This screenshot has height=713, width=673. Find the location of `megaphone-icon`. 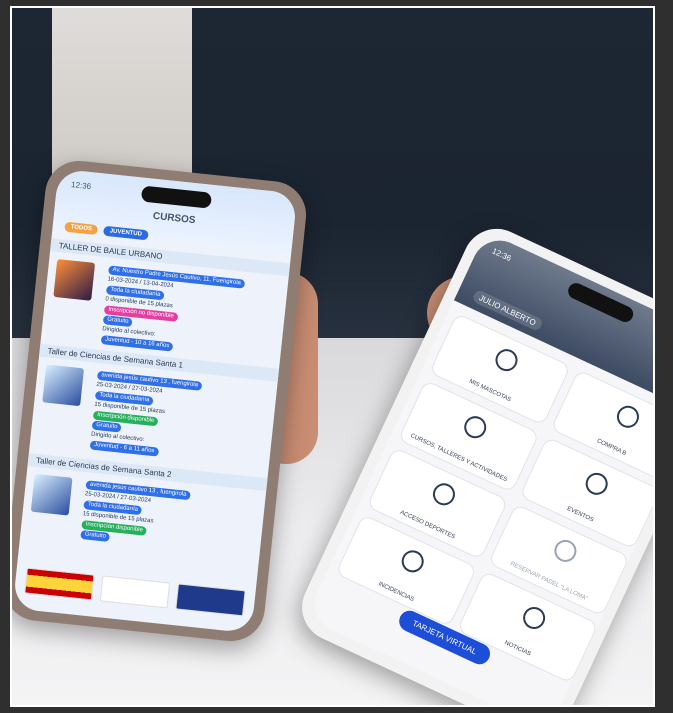

megaphone-icon is located at coordinates (475, 427).